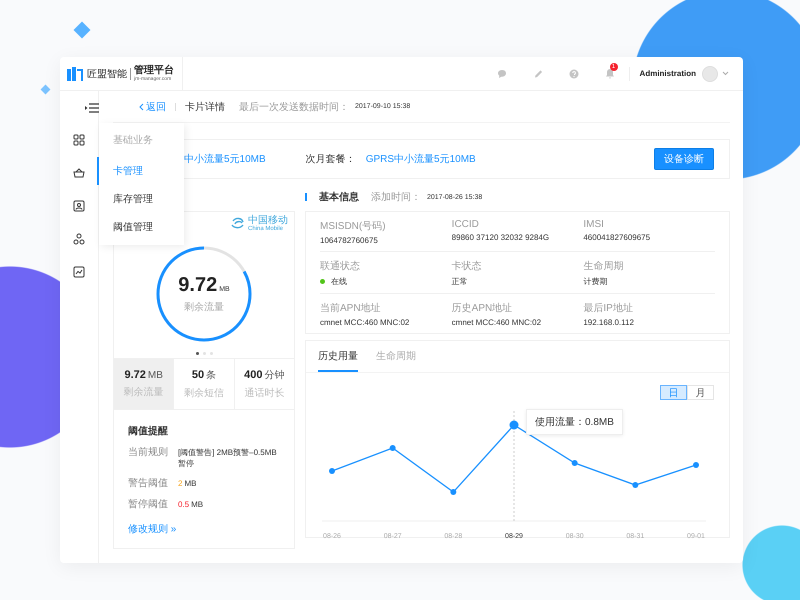 The width and height of the screenshot is (800, 600). I want to click on stat-tile: 400 分钟 通话时长, so click(264, 384).